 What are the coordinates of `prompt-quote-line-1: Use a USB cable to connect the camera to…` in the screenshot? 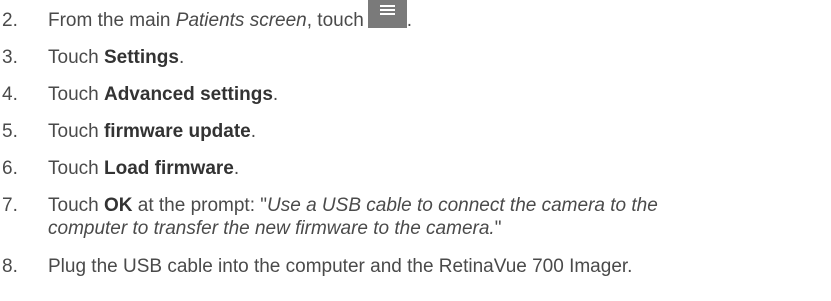 It's located at (462, 205).